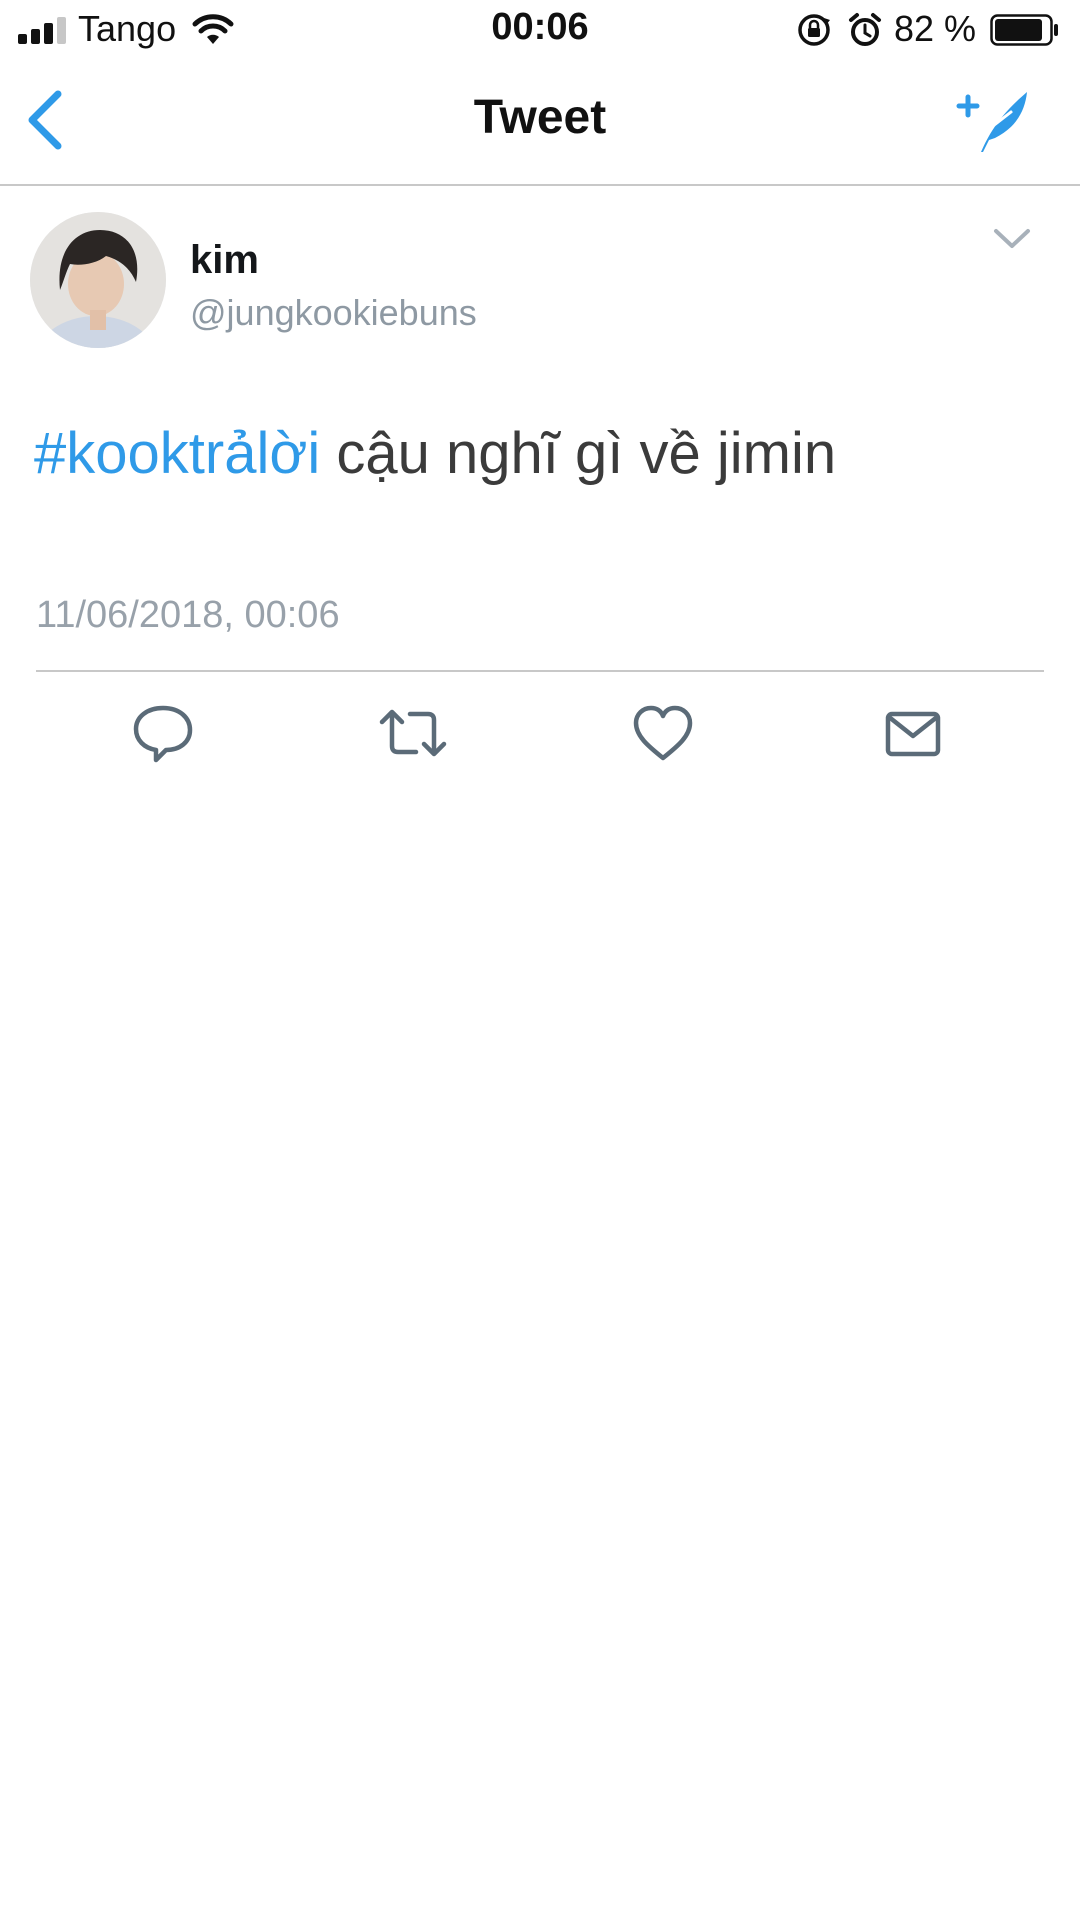 This screenshot has height=1920, width=1080. Describe the element at coordinates (177, 453) in the screenshot. I see `hashtag-link: #kooktrảlời` at that location.